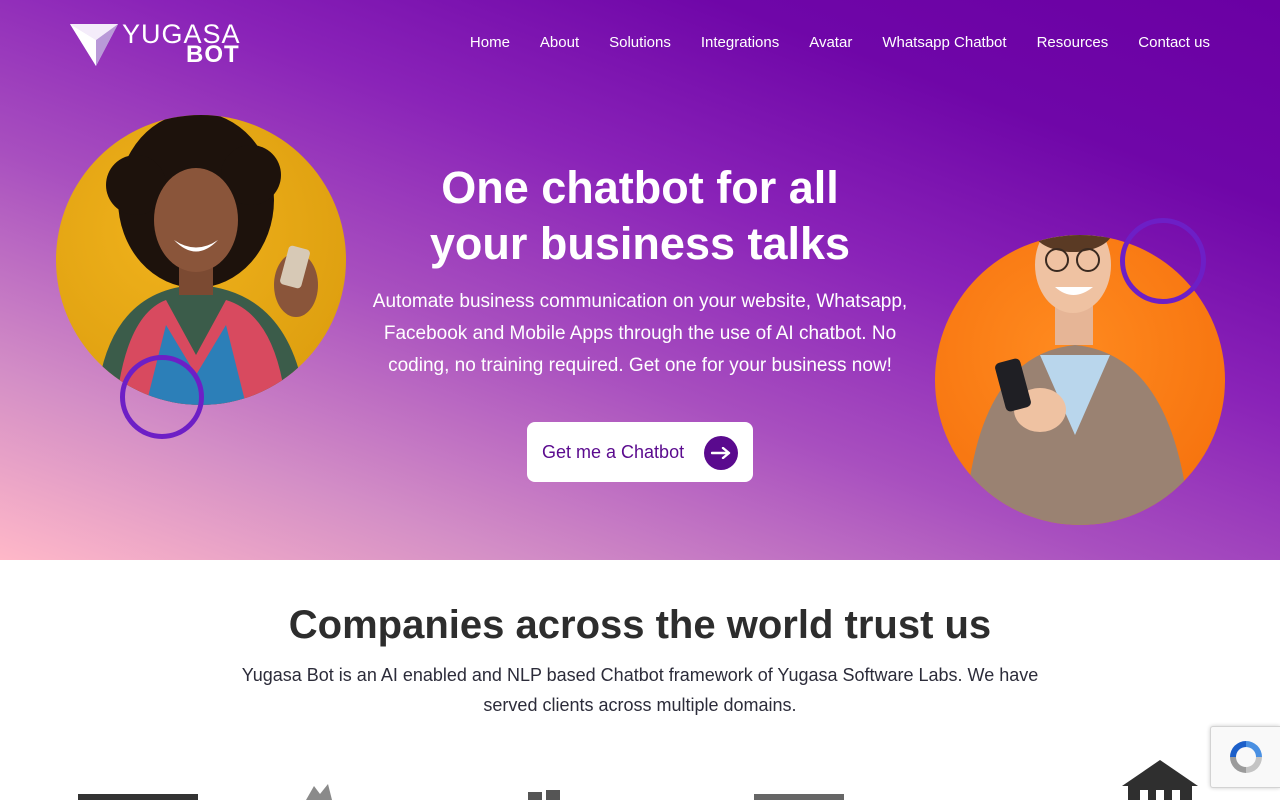  I want to click on get-chatbot-button: Get me a Chatbot, so click(640, 452).